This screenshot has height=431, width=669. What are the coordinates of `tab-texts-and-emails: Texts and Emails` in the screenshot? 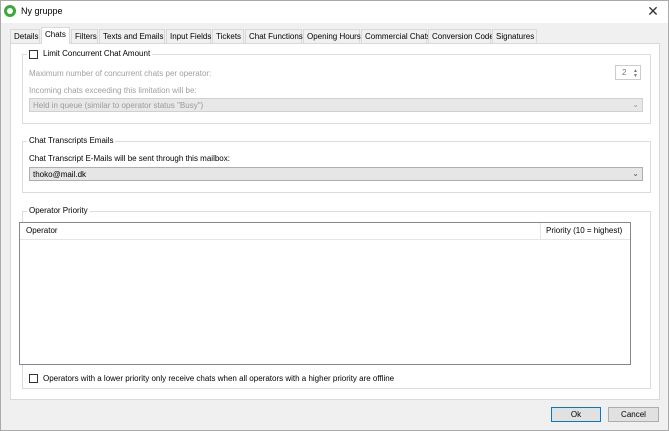 It's located at (132, 36).